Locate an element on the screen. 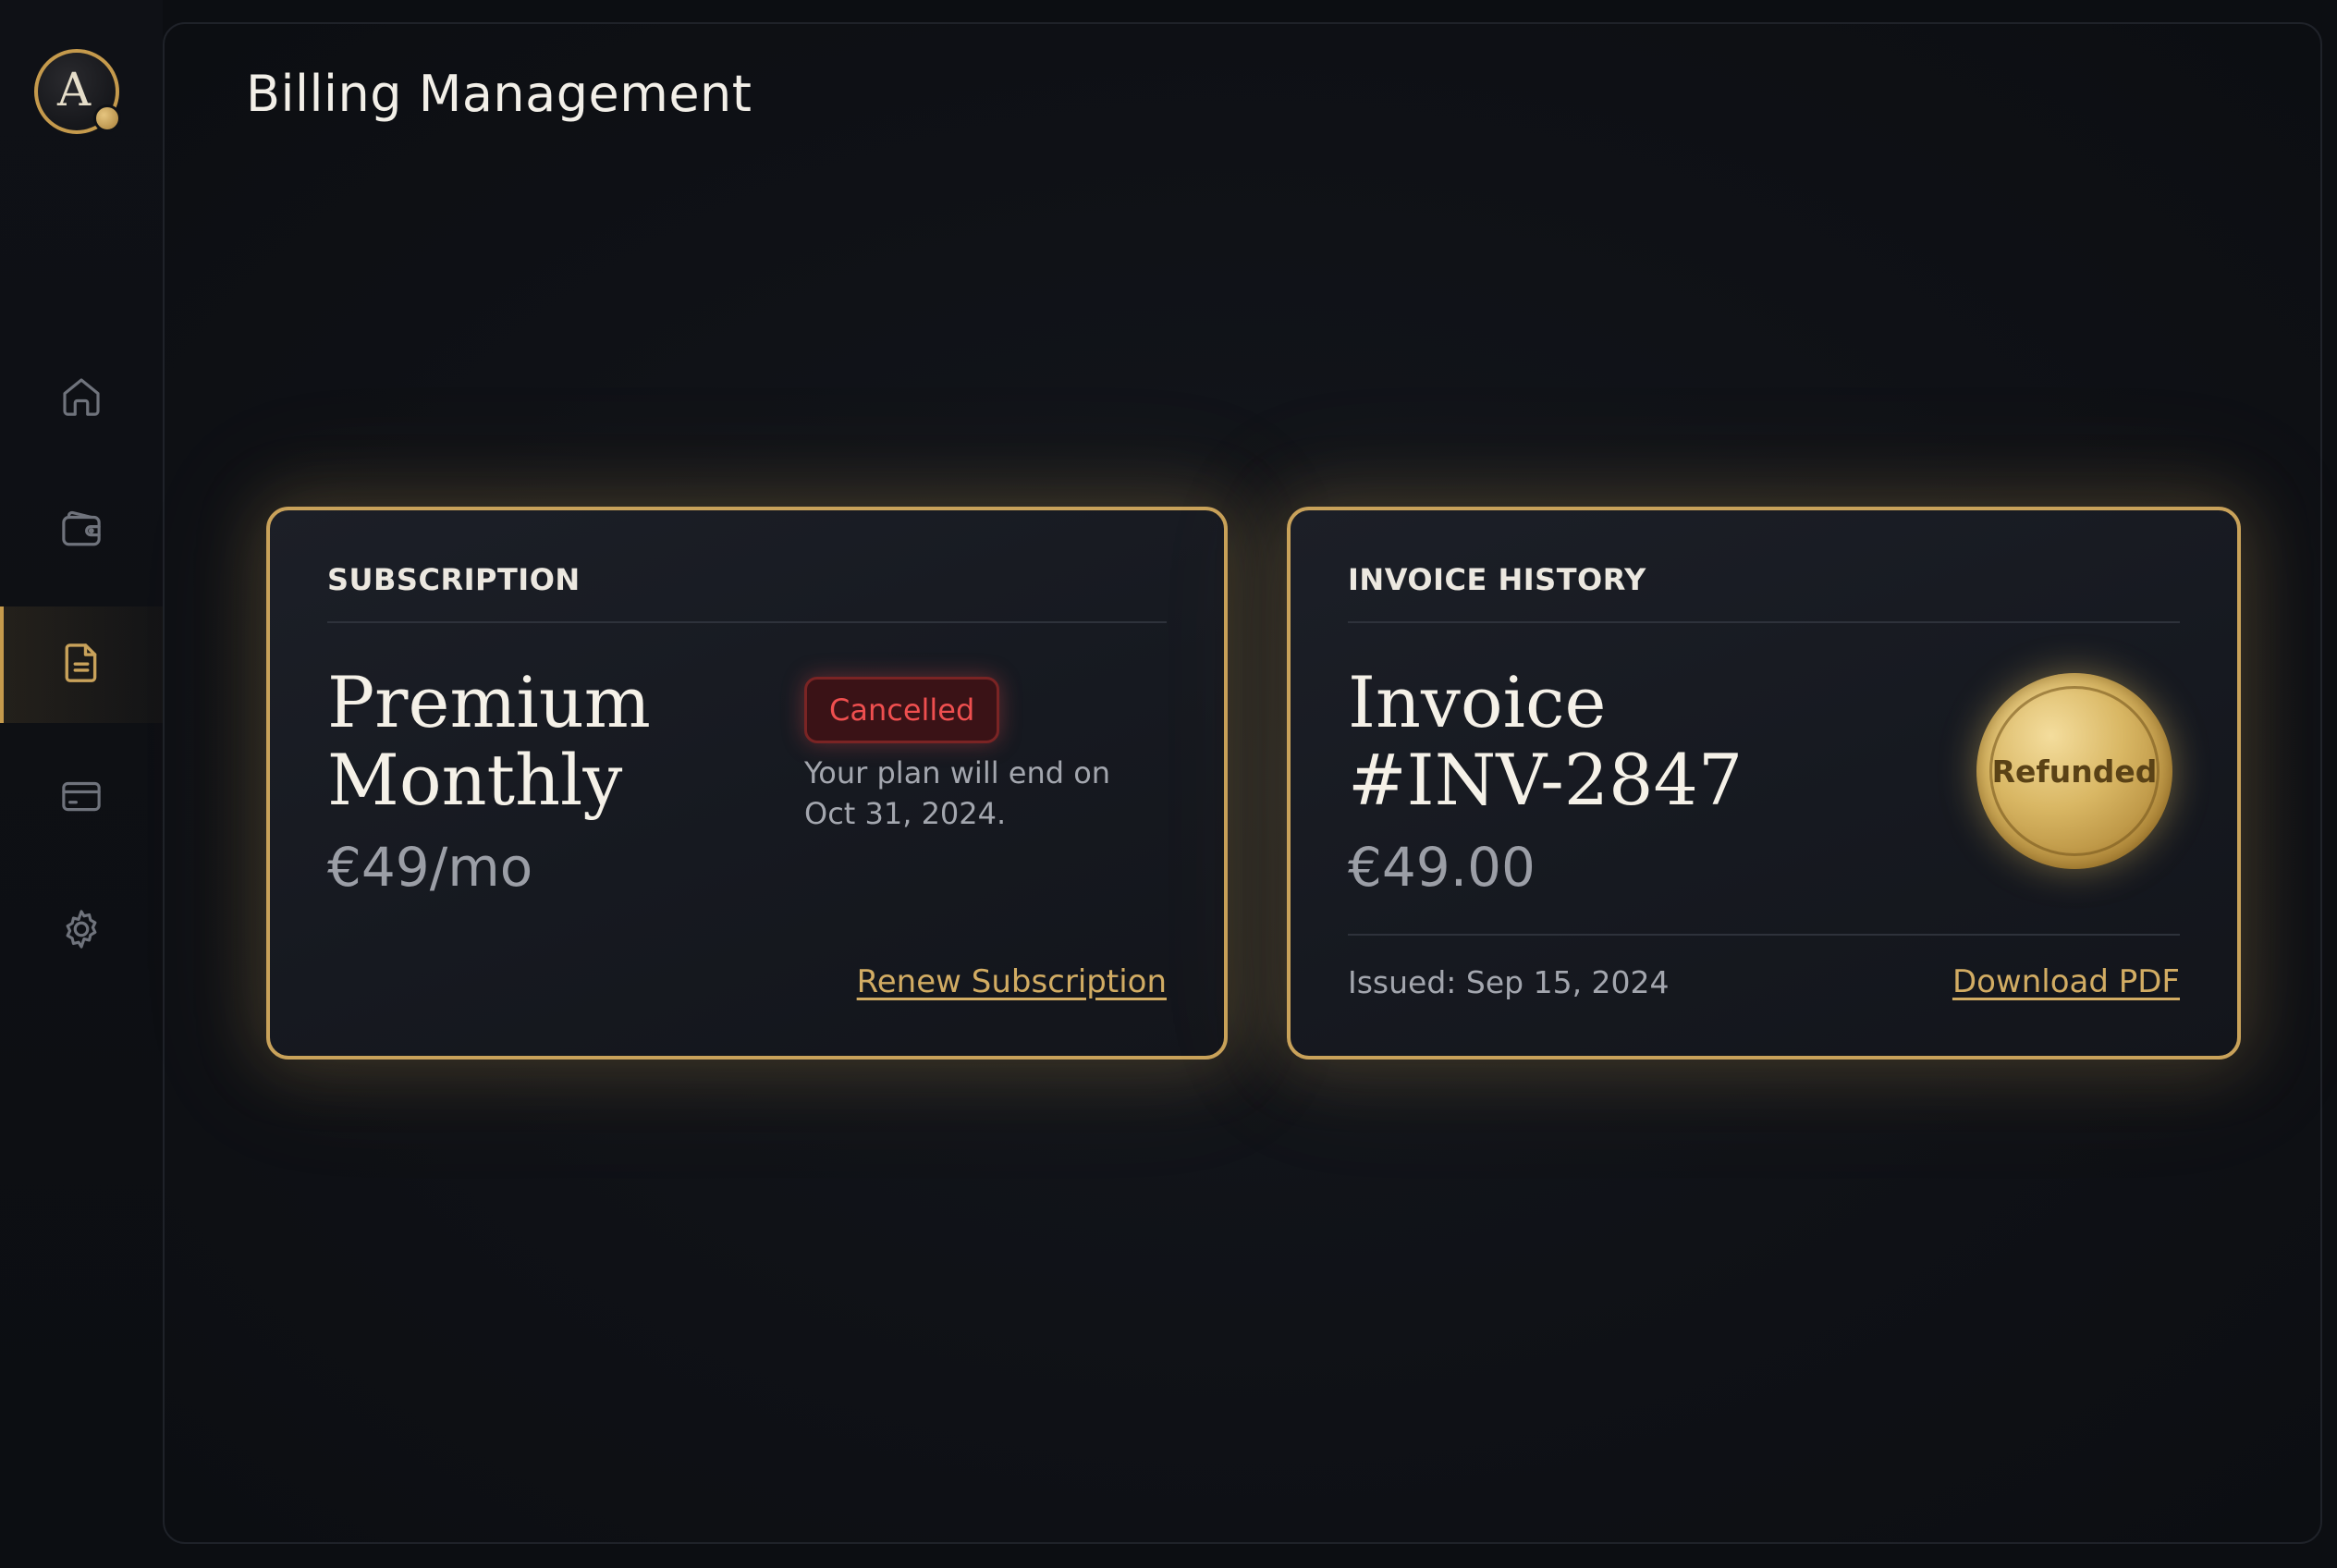  status-badge-cancelled: Cancelled is located at coordinates (902, 710).